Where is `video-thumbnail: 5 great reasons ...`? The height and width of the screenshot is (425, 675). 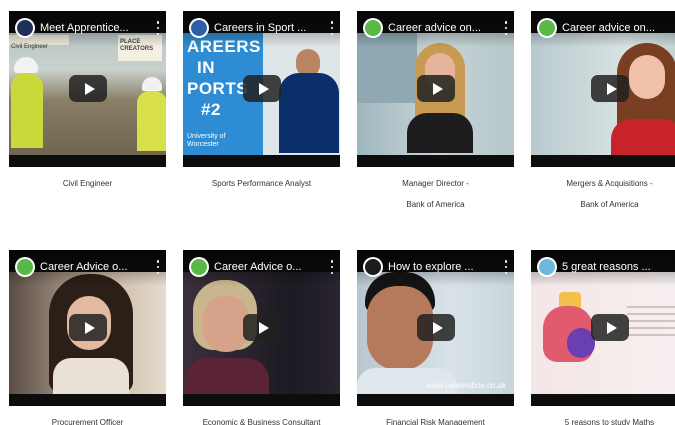
video-thumbnail: 5 great reasons ... is located at coordinates (603, 328).